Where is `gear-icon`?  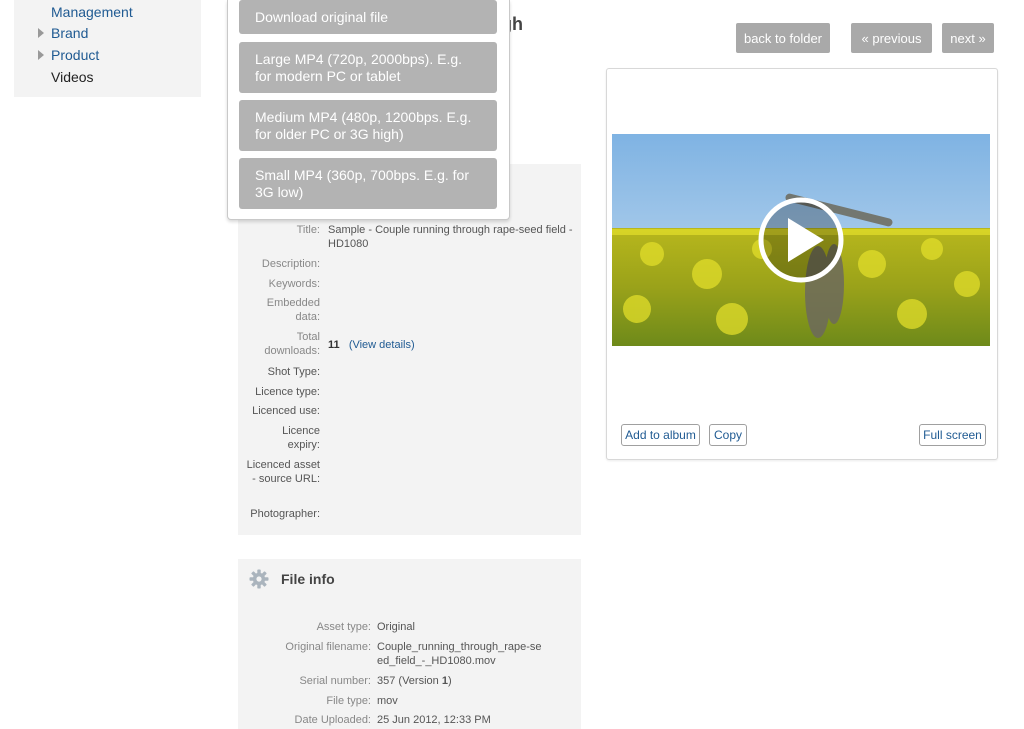
gear-icon is located at coordinates (259, 579).